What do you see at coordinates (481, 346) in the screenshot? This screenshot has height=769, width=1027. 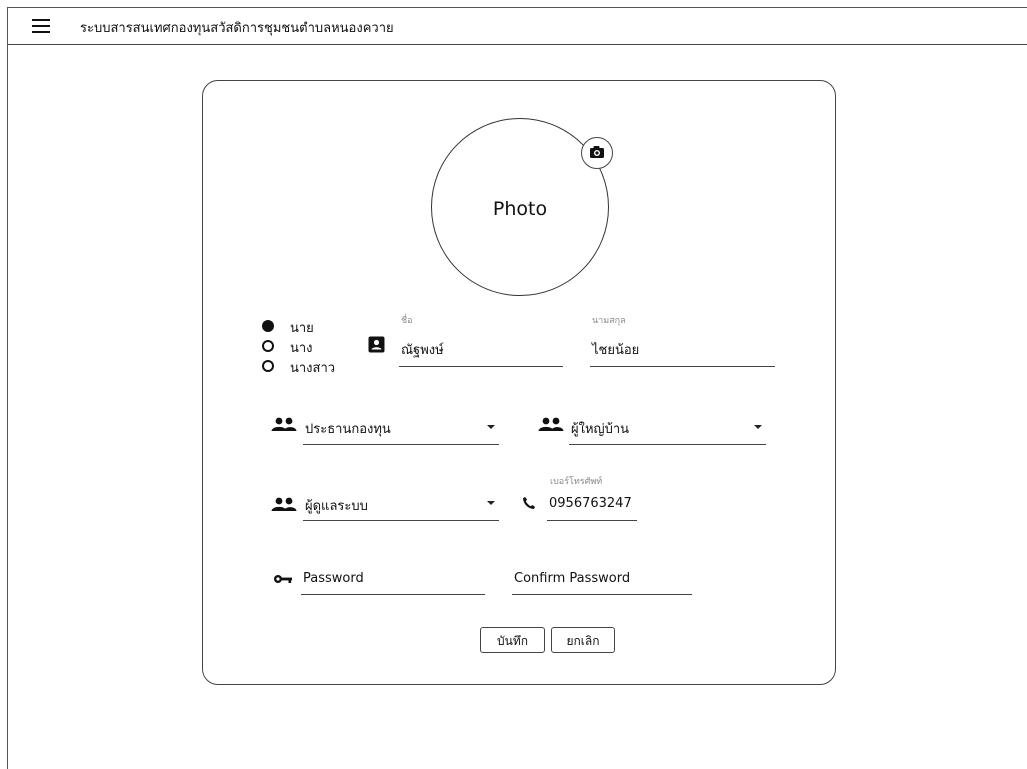 I see `first-name-field` at bounding box center [481, 346].